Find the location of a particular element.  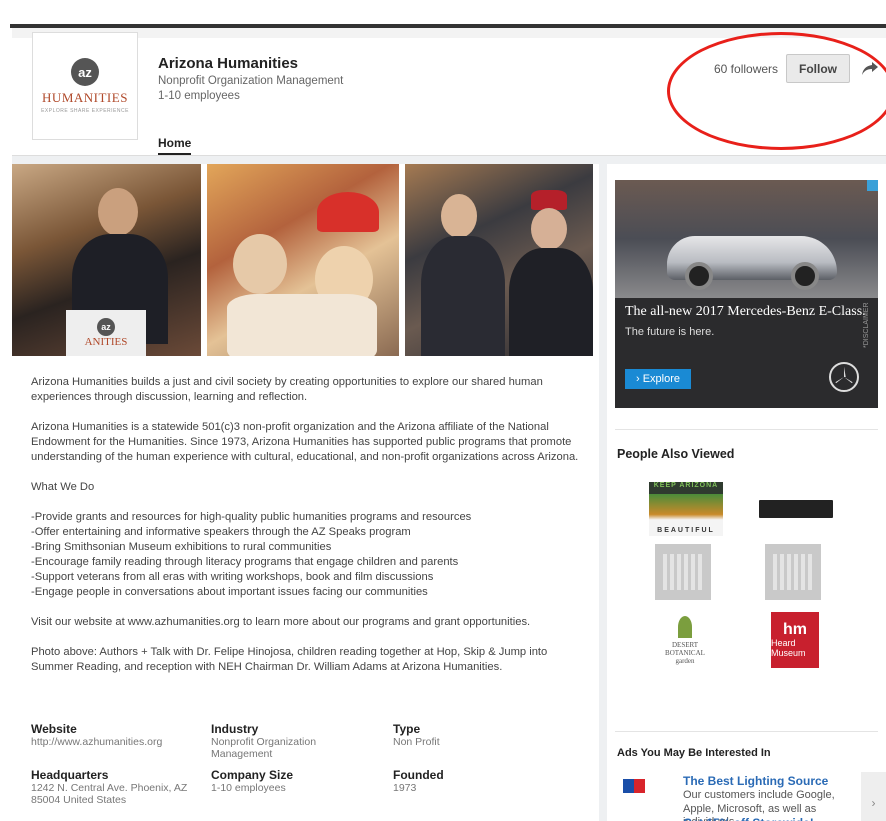

next-ad-arrow-icon: › is located at coordinates (873, 796).